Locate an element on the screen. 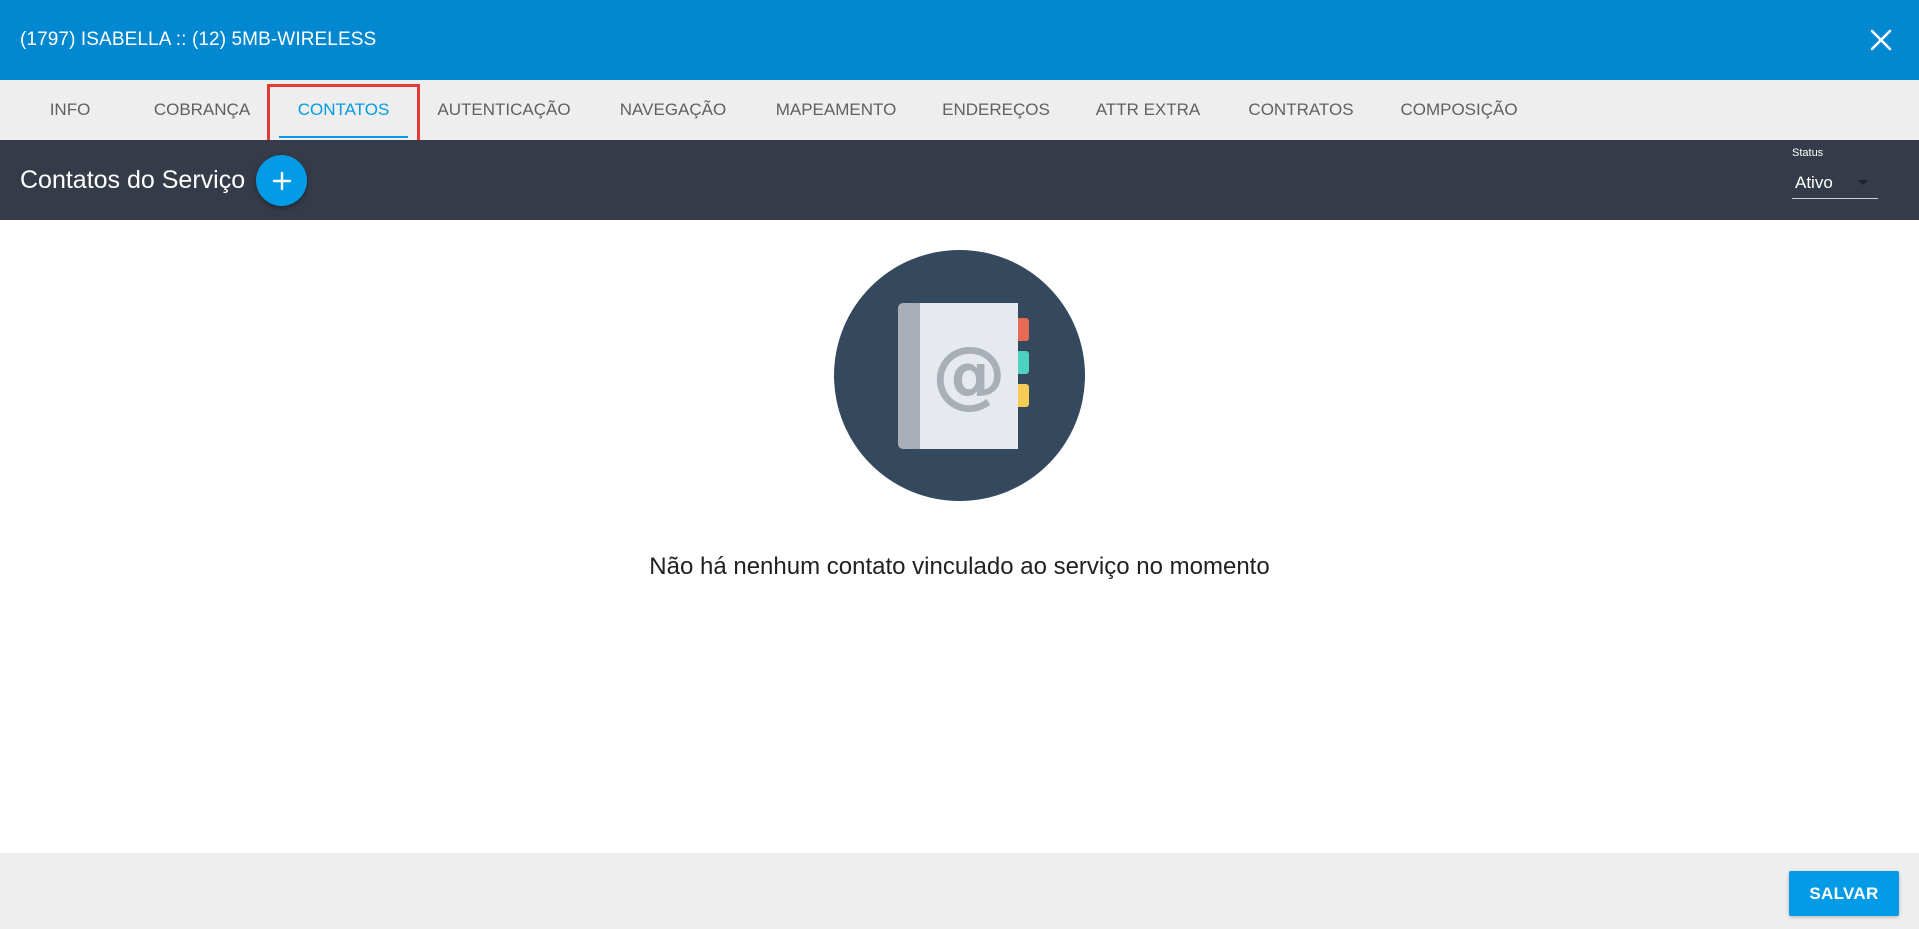  status-value: Ativo is located at coordinates (1814, 182).